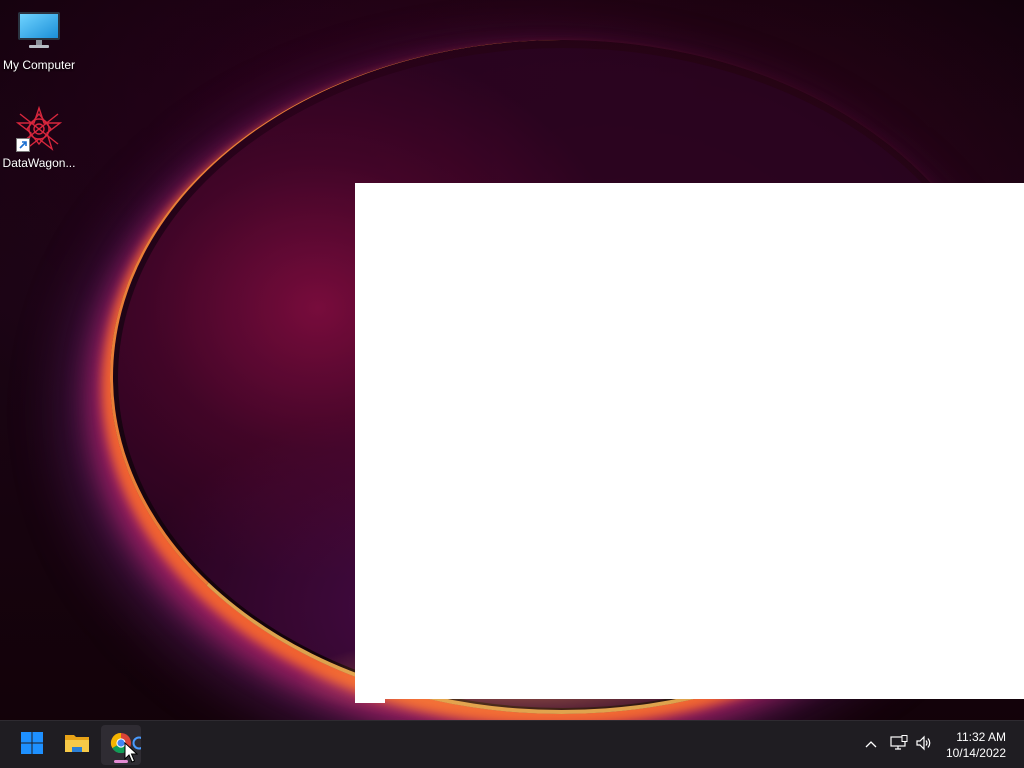  Describe the element at coordinates (976, 745) in the screenshot. I see `clock: 11:32 AM 10/14/2022` at that location.